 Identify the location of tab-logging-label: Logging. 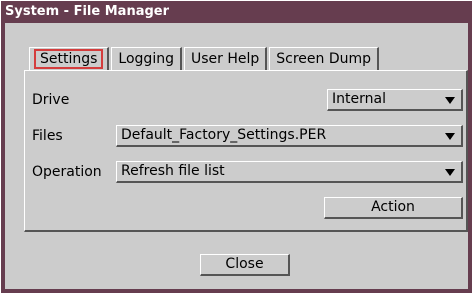
(146, 59).